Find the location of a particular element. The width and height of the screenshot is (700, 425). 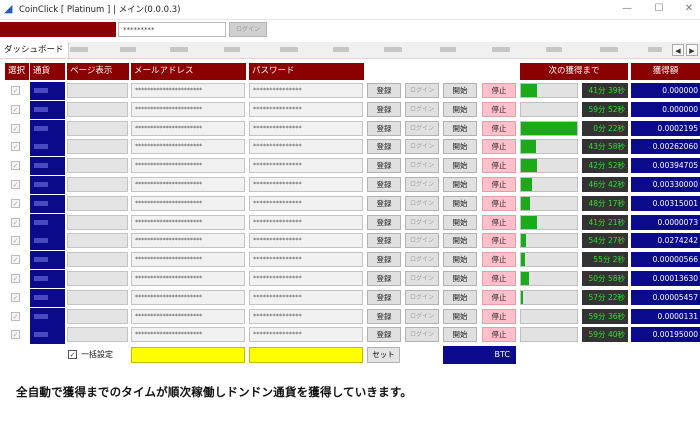

close-icon: ✕ is located at coordinates (689, 9).